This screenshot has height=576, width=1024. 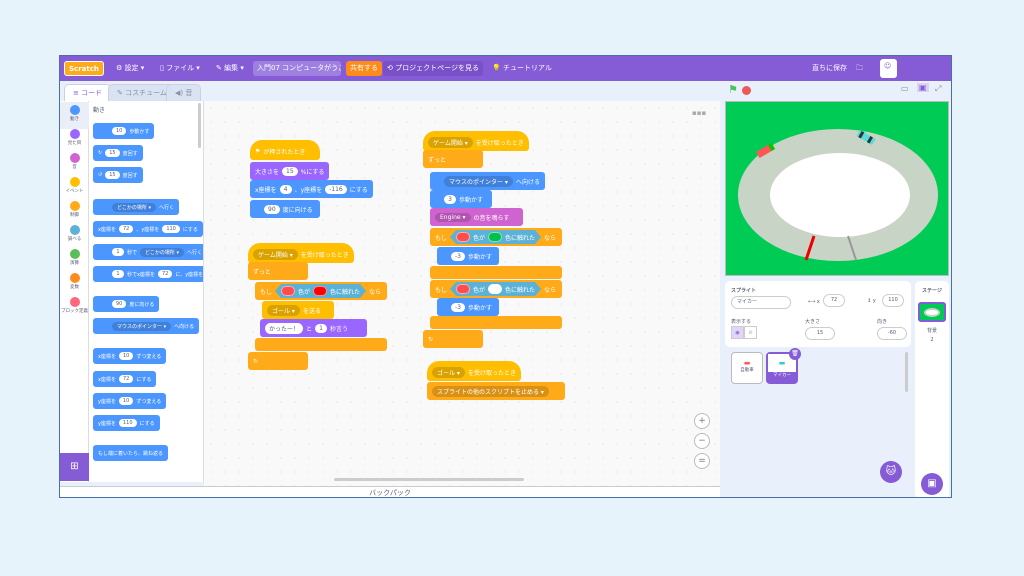 I want to click on sprite-list-scrollbar, so click(x=906, y=372).